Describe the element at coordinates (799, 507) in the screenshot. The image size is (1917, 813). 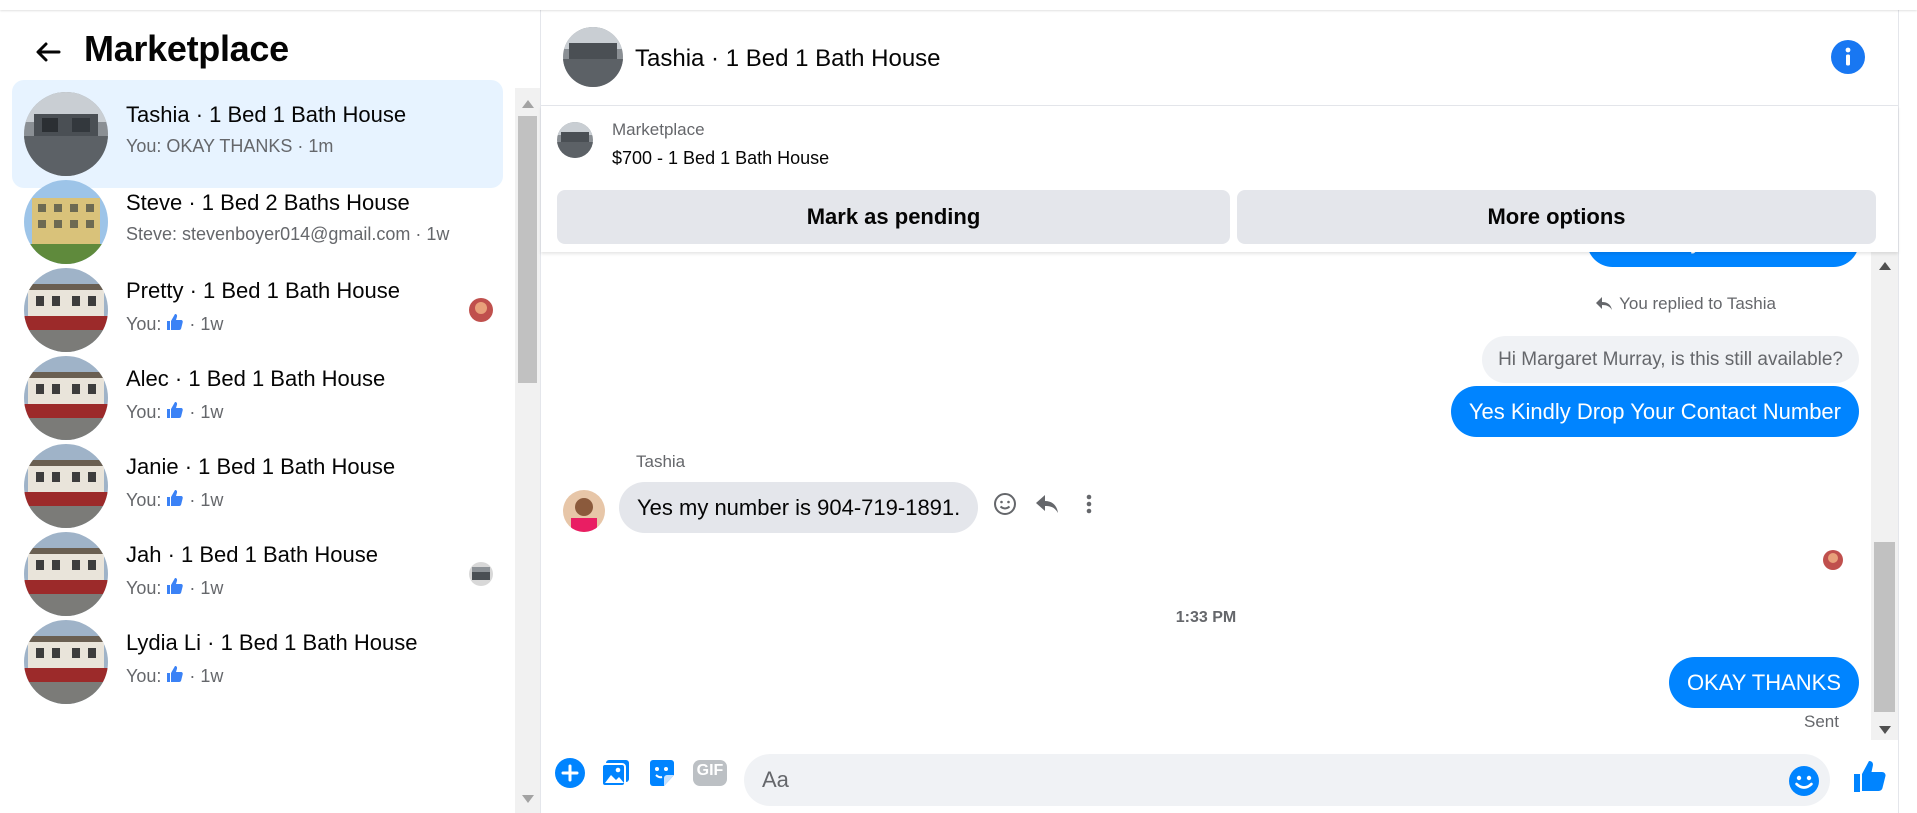
I see `incoming-message: Yes my number is 904-719-1891.` at that location.